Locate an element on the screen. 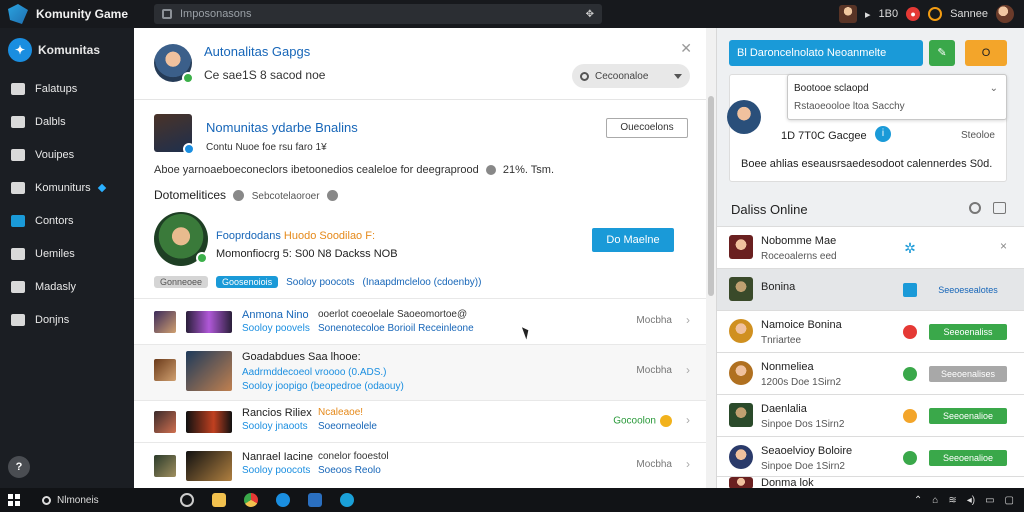 The image size is (1024, 512). wifi-icon: ≋ is located at coordinates (952, 500).